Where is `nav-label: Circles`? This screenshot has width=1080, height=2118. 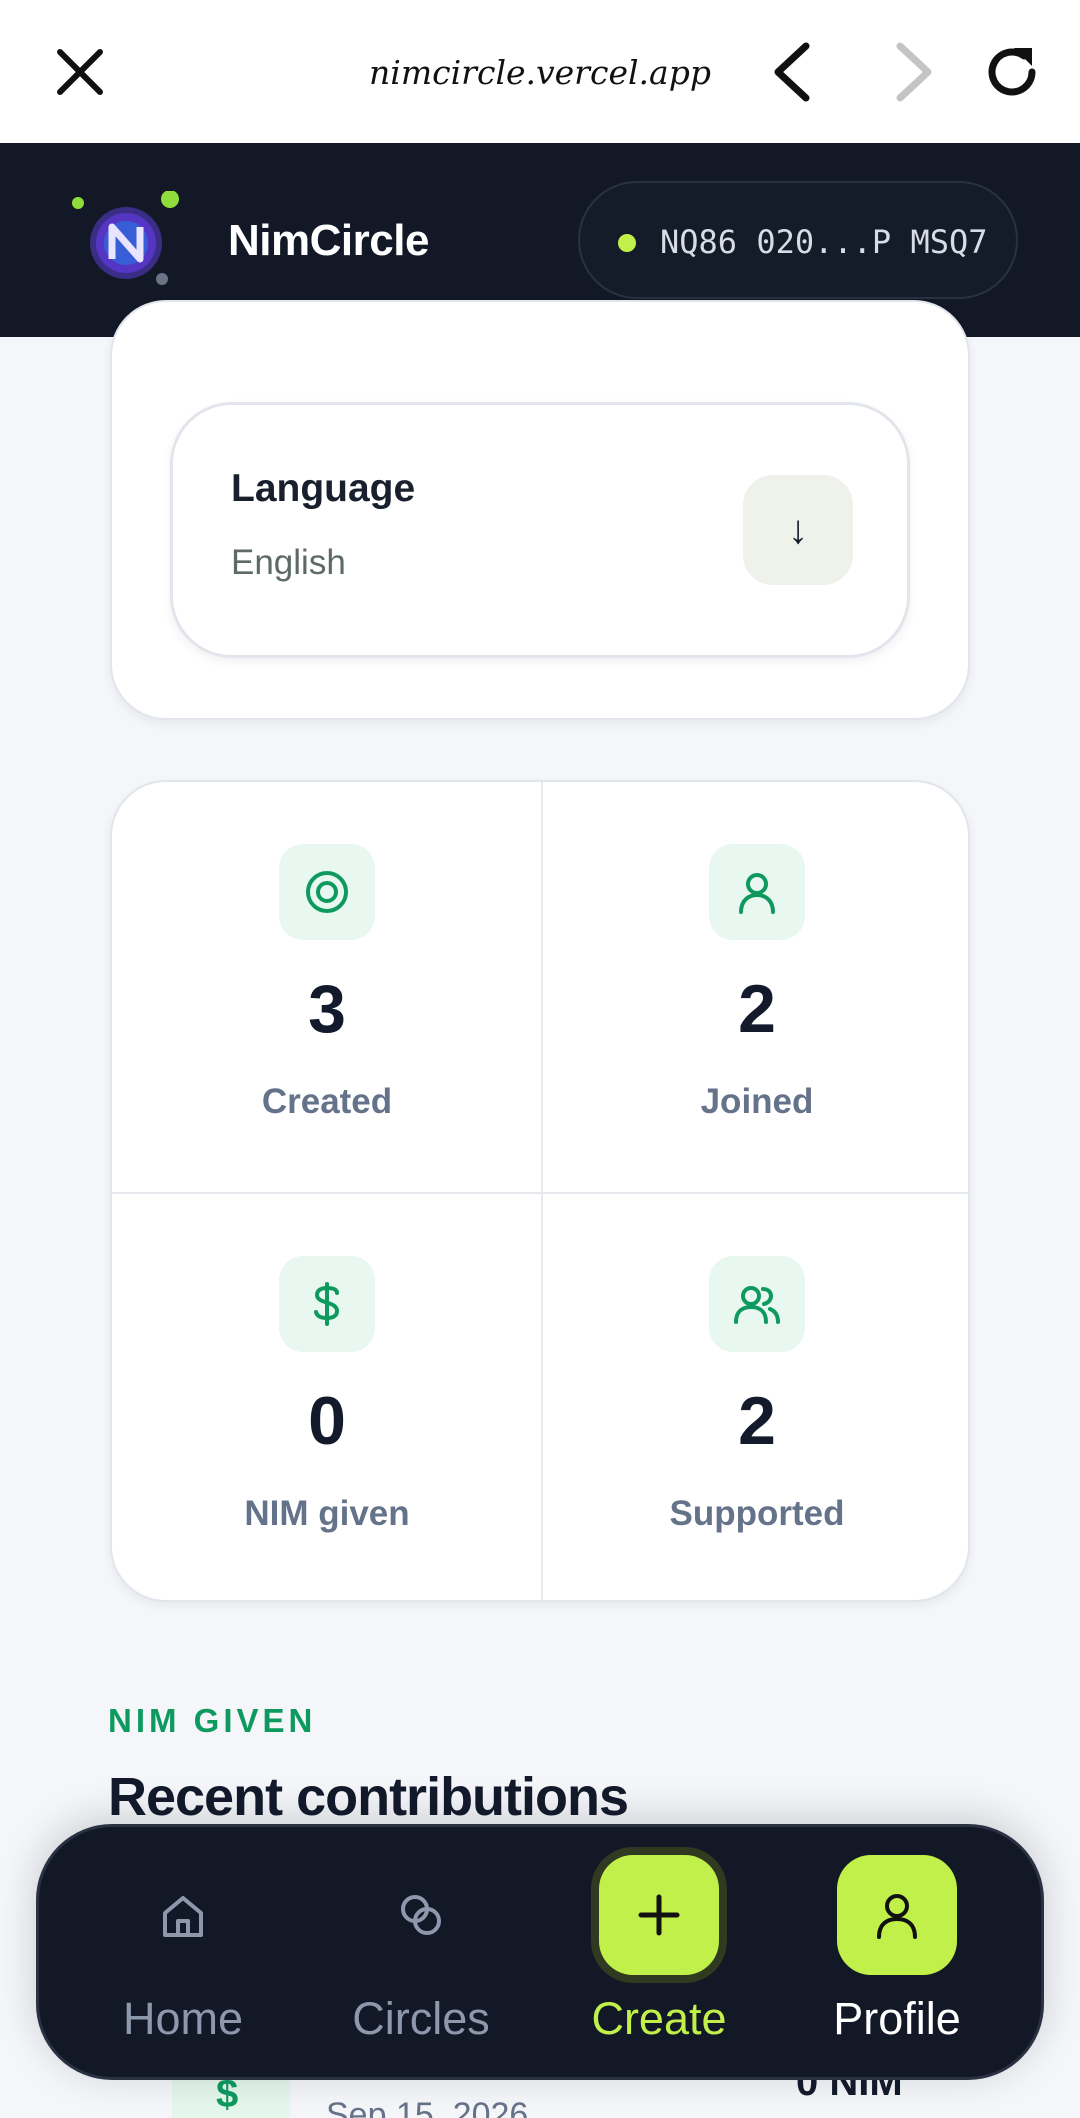
nav-label: Circles is located at coordinates (421, 2018).